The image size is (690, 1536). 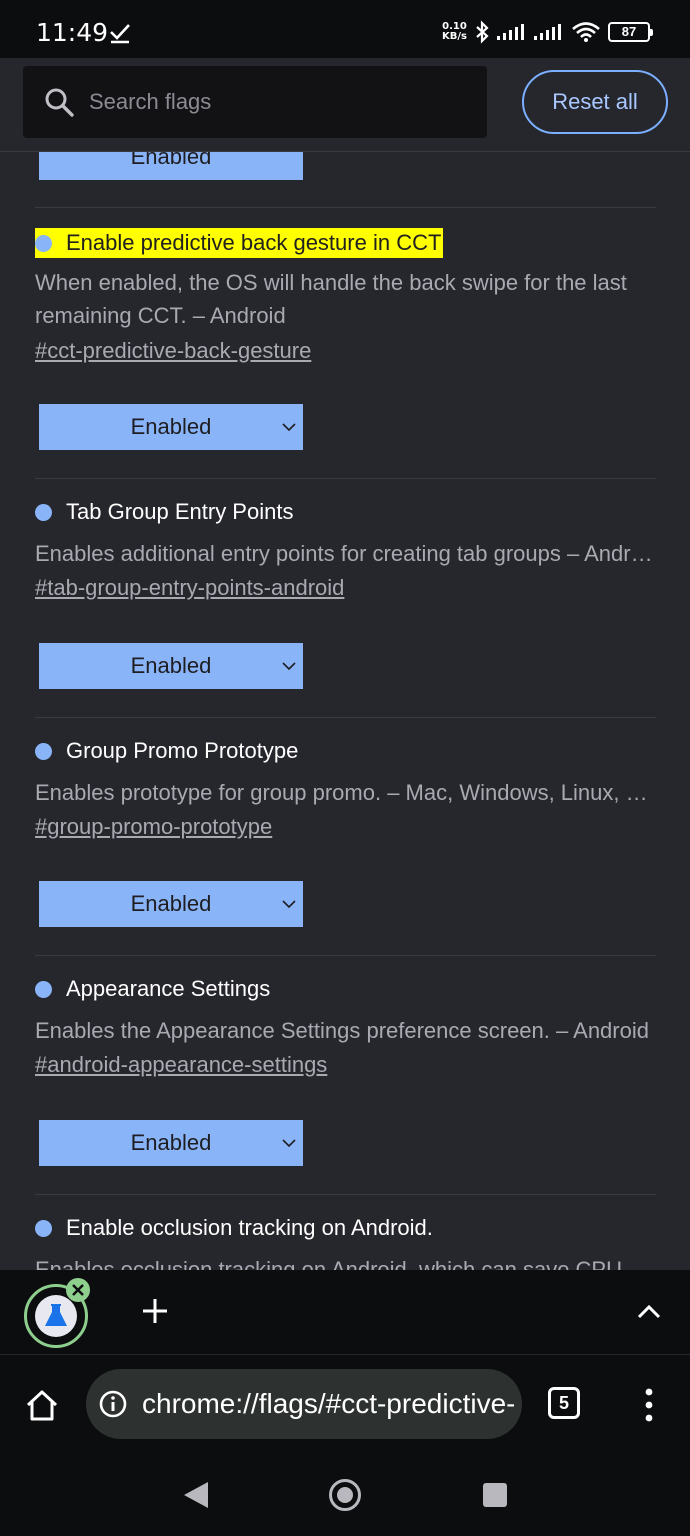 I want to click on nav-back-icon, so click(x=196, y=1495).